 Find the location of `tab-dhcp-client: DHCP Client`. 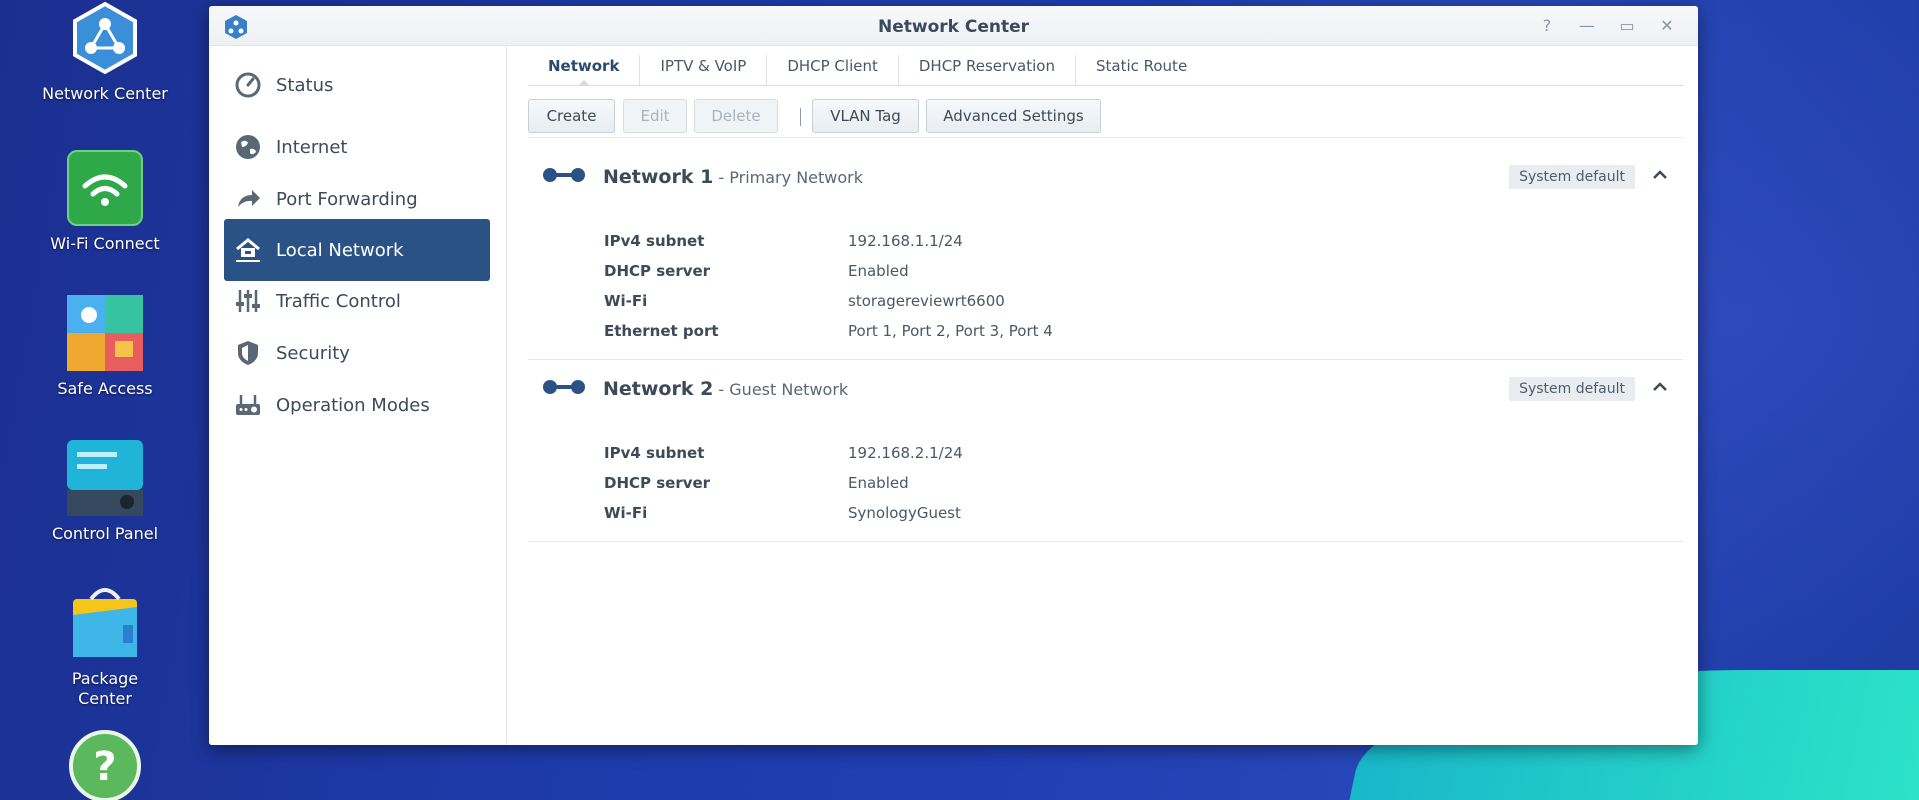

tab-dhcp-client: DHCP Client is located at coordinates (833, 70).